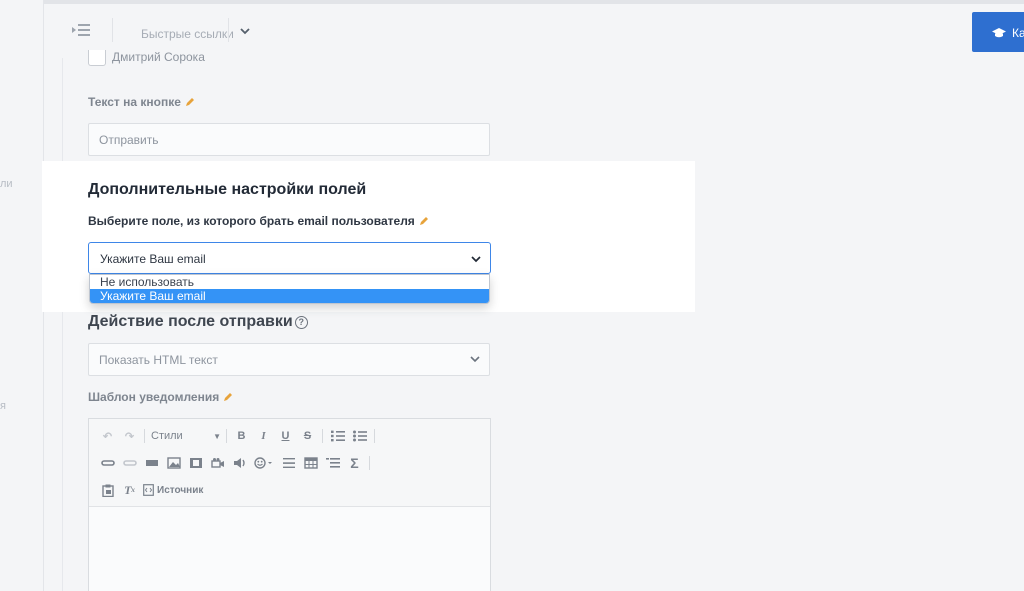  I want to click on quick-links-label: Быстрые ссылки, so click(187, 34).